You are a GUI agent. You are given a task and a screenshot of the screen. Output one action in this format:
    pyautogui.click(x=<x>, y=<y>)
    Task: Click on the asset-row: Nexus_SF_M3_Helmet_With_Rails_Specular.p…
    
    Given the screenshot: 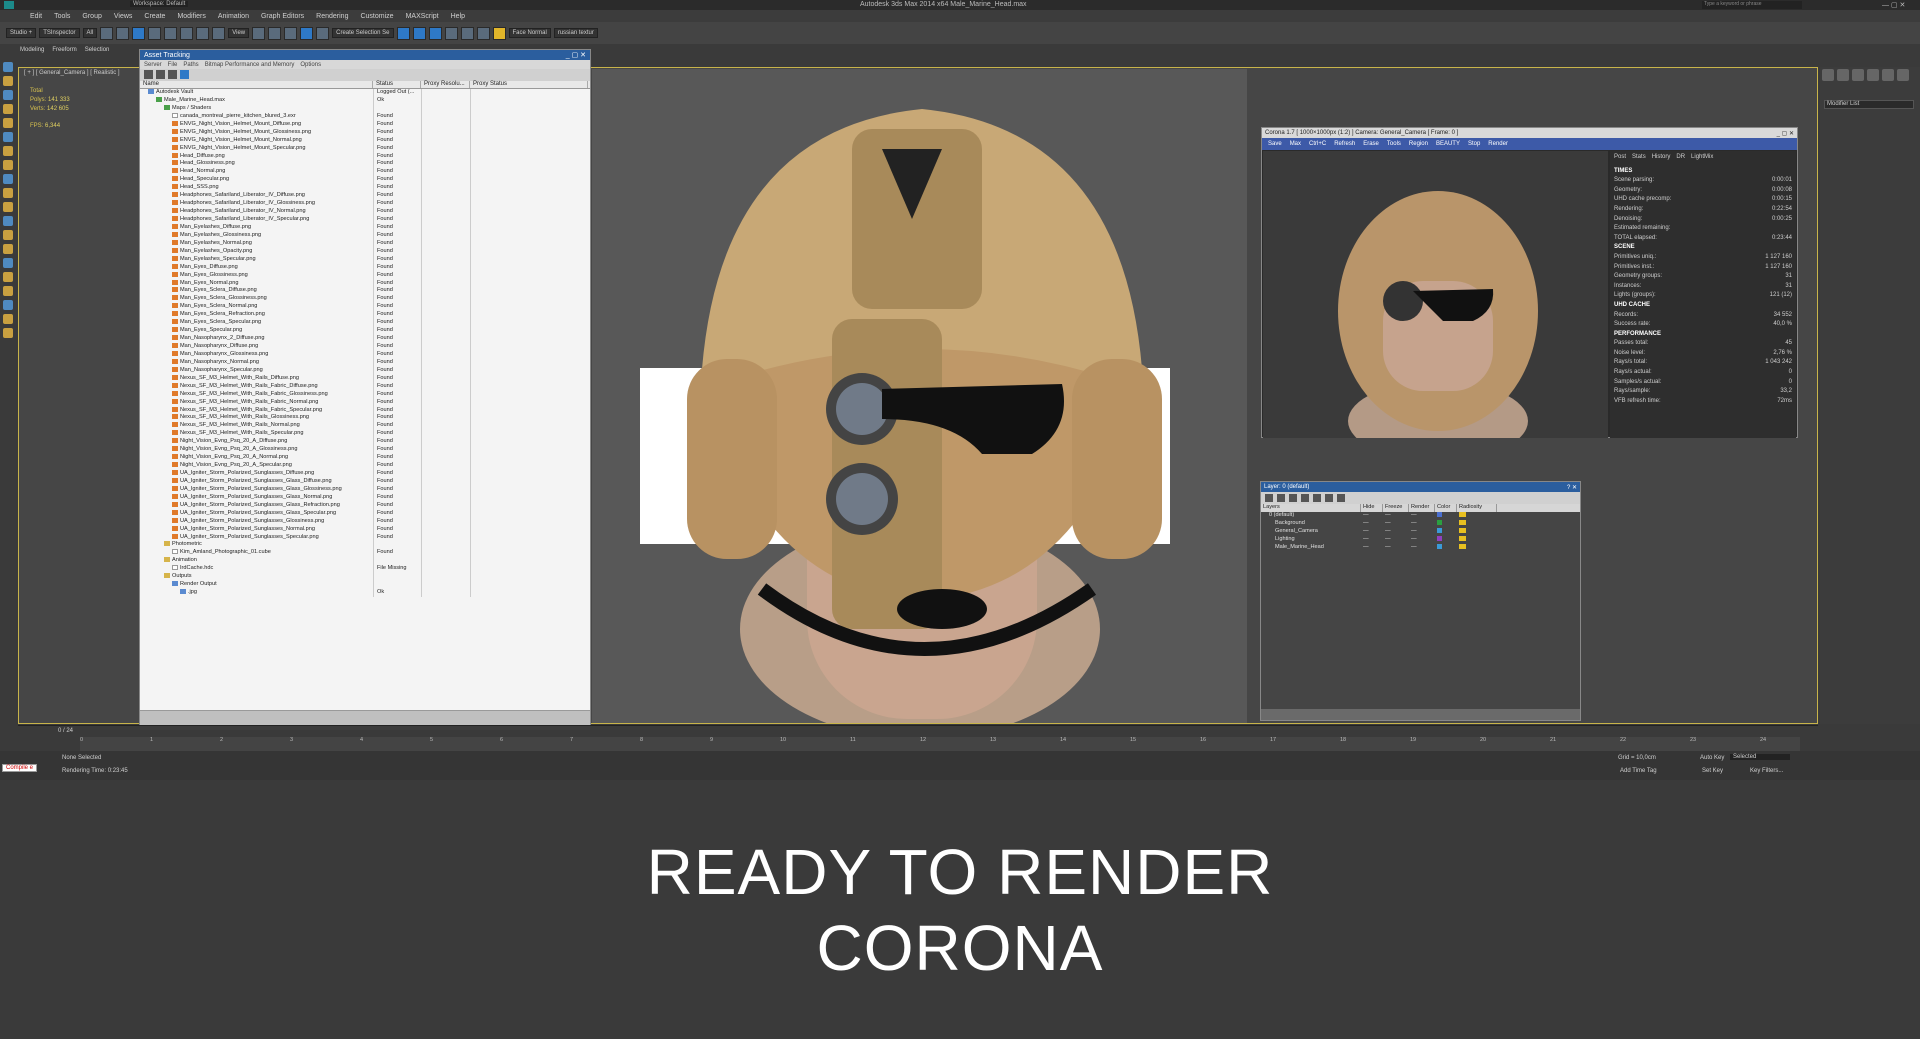 What is the action you would take?
    pyautogui.click(x=365, y=434)
    